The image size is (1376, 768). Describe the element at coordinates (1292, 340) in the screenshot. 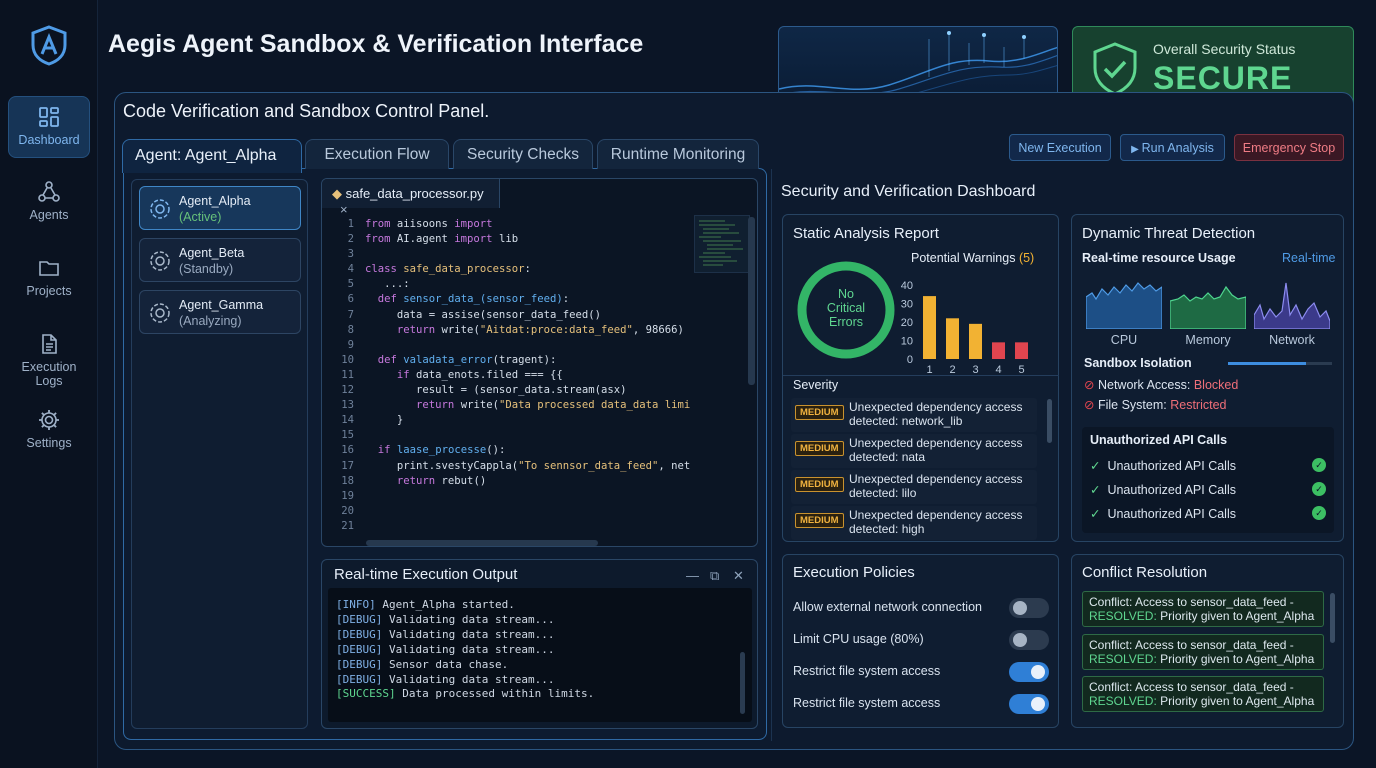

I see `metric-label: Network` at that location.